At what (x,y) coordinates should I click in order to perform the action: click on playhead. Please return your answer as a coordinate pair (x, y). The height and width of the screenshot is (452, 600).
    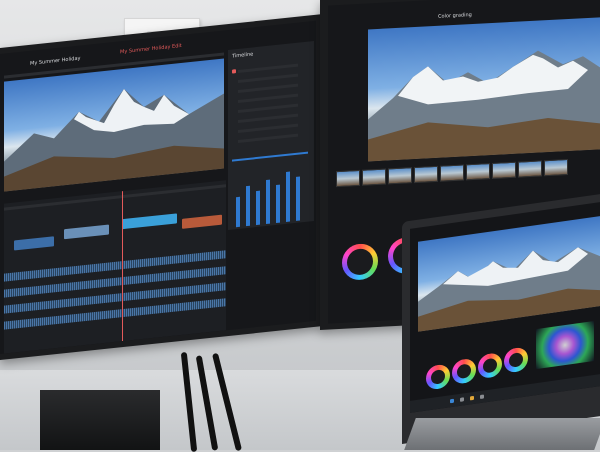
    Looking at the image, I should click on (122, 266).